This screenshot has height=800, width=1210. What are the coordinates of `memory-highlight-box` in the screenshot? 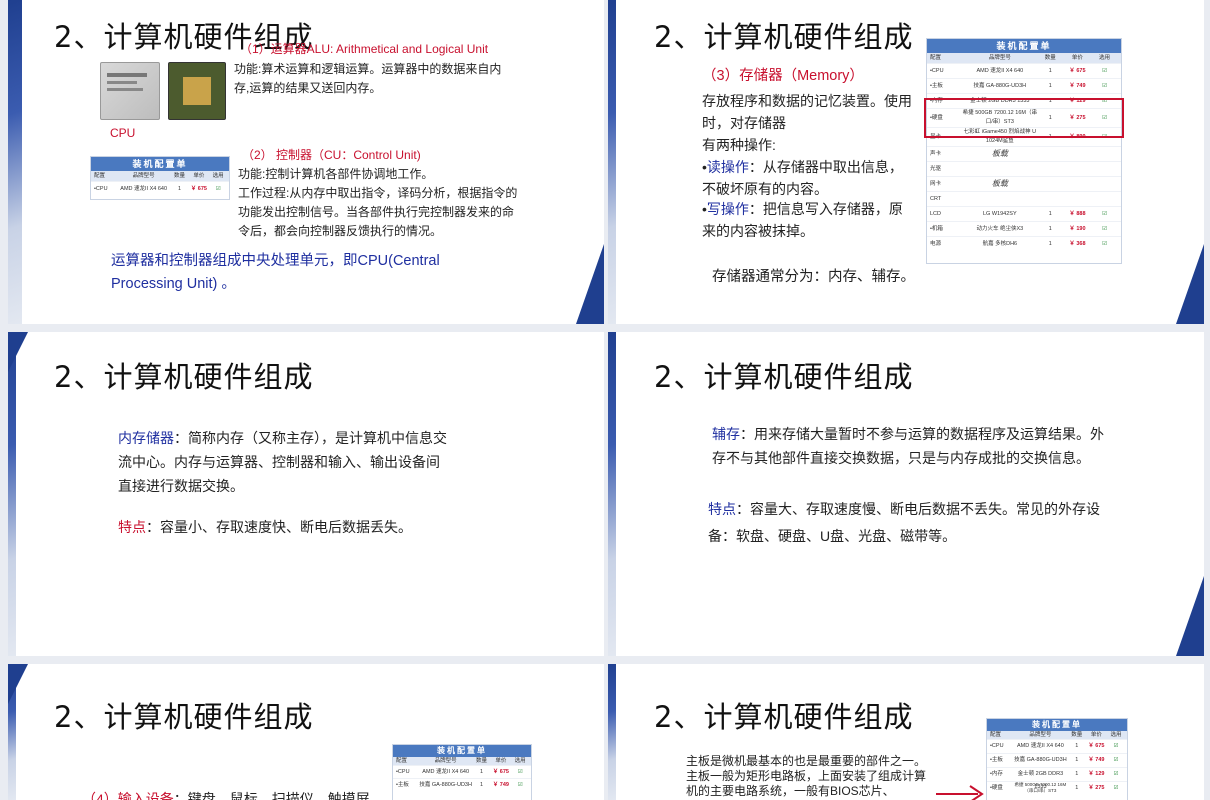 It's located at (1024, 118).